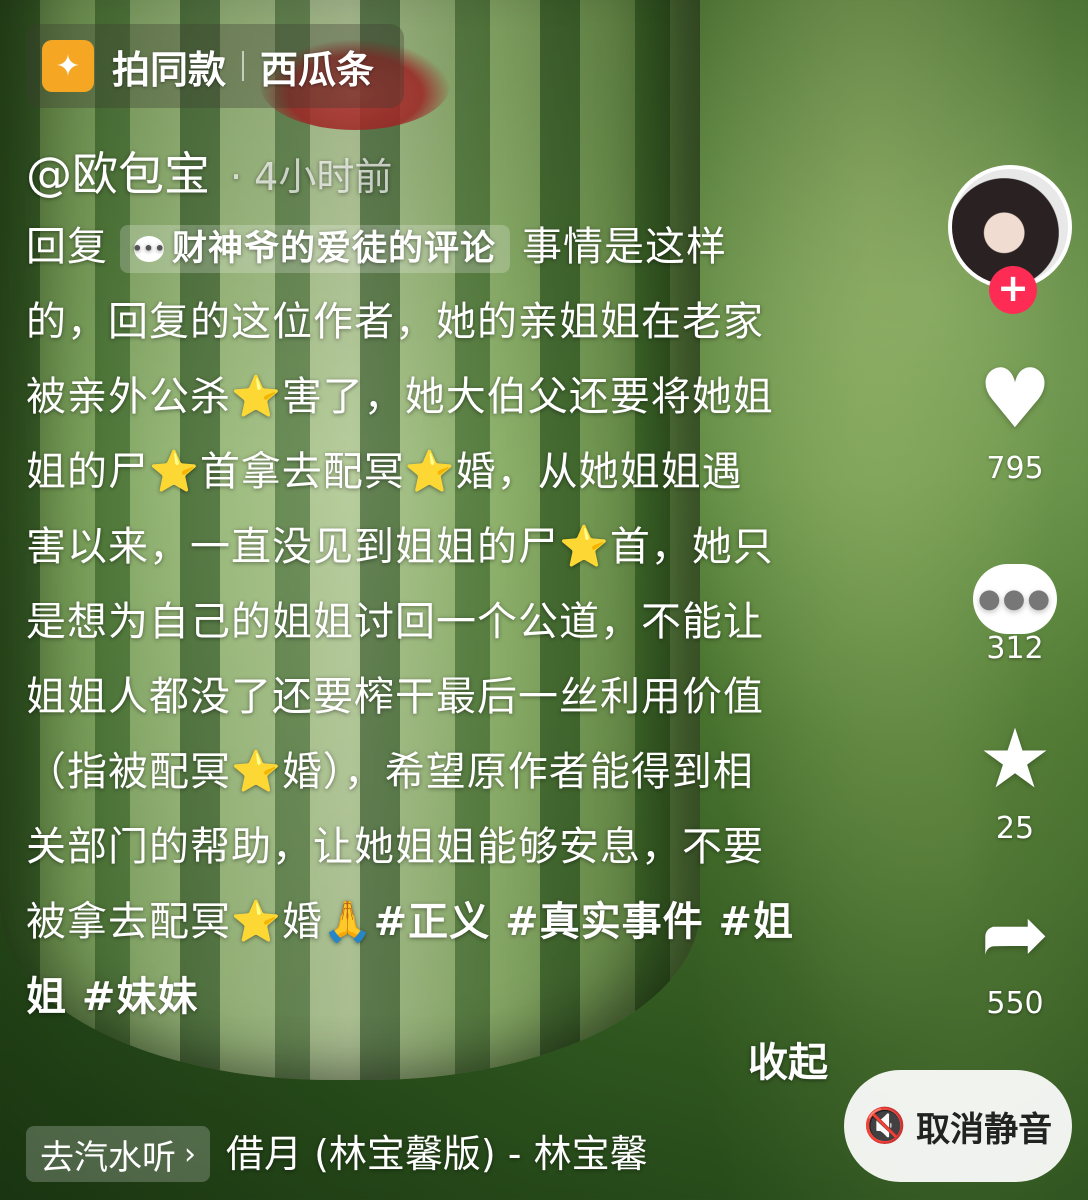 The height and width of the screenshot is (1200, 1088). What do you see at coordinates (118, 171) in the screenshot?
I see `author-handle: @欧包宝` at bounding box center [118, 171].